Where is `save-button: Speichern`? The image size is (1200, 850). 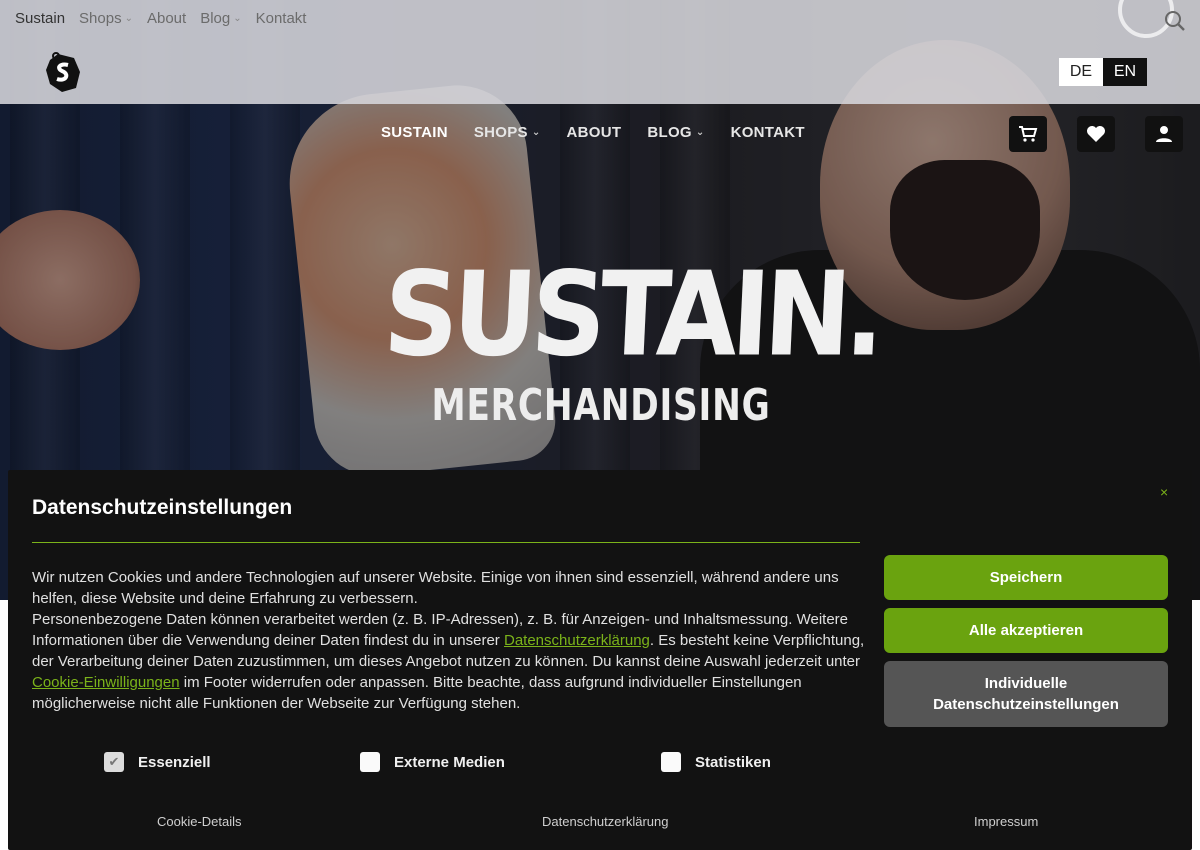
save-button: Speichern is located at coordinates (1026, 577).